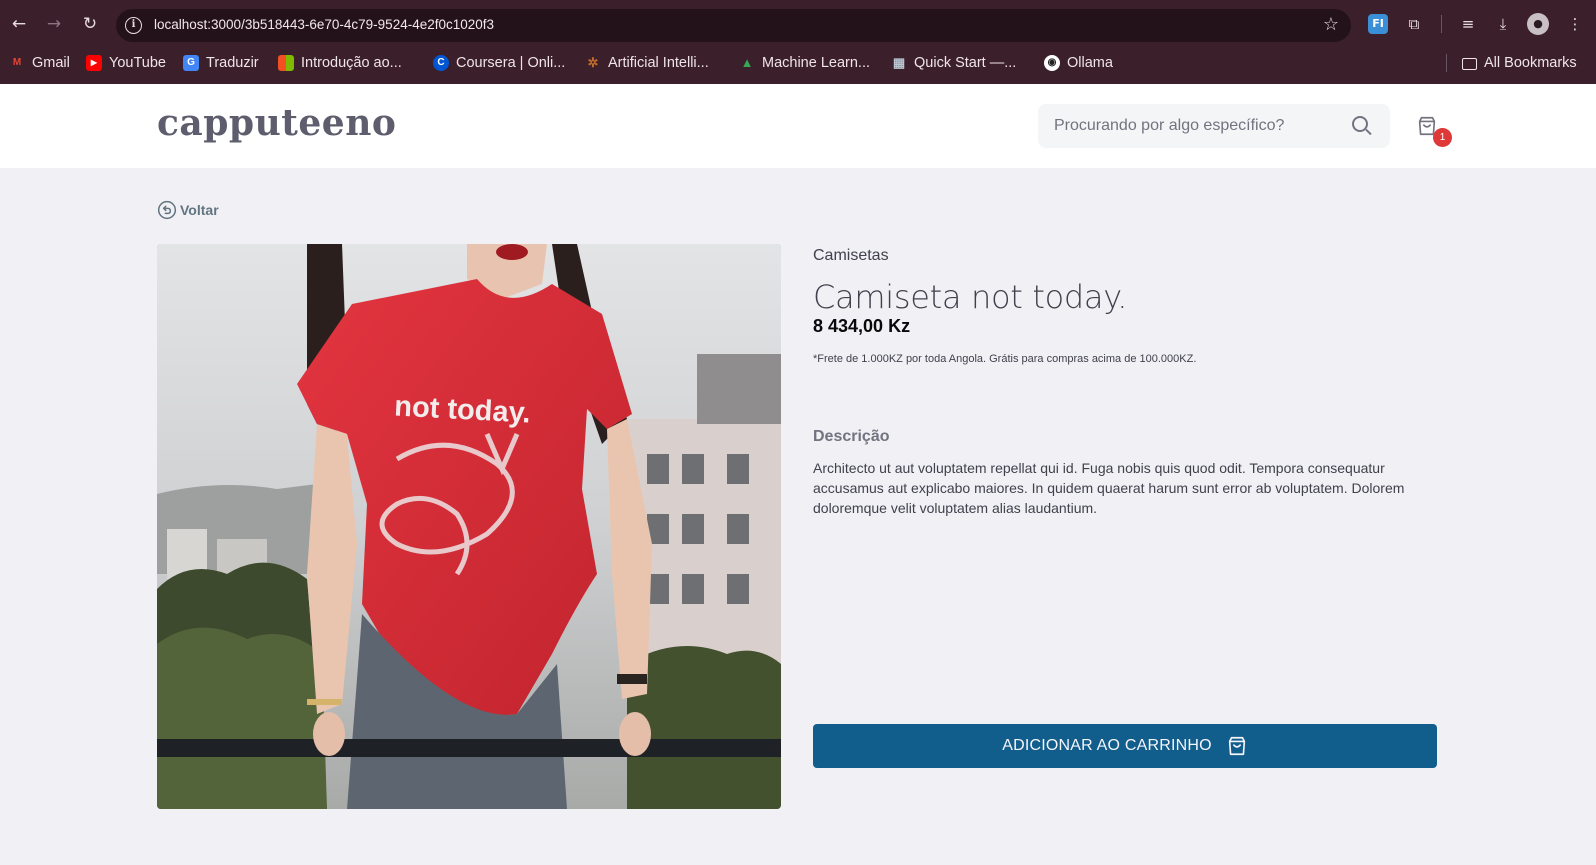 Image resolution: width=1596 pixels, height=865 pixels. Describe the element at coordinates (286, 63) in the screenshot. I see `microsoft-icon` at that location.